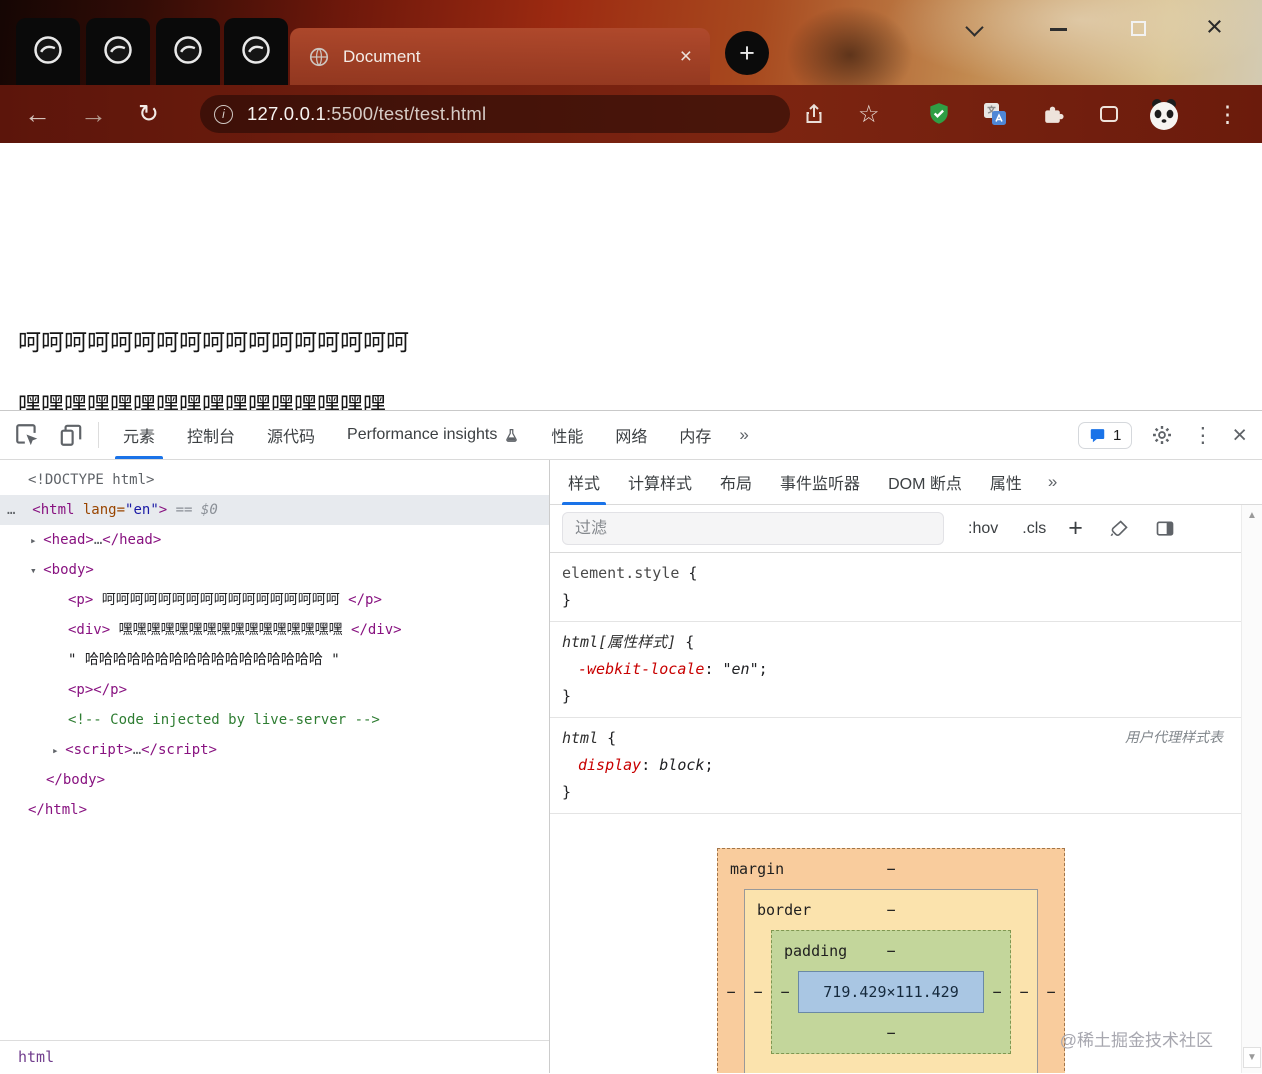  Describe the element at coordinates (291, 435) in the screenshot. I see `tab-sources: 源代码` at that location.